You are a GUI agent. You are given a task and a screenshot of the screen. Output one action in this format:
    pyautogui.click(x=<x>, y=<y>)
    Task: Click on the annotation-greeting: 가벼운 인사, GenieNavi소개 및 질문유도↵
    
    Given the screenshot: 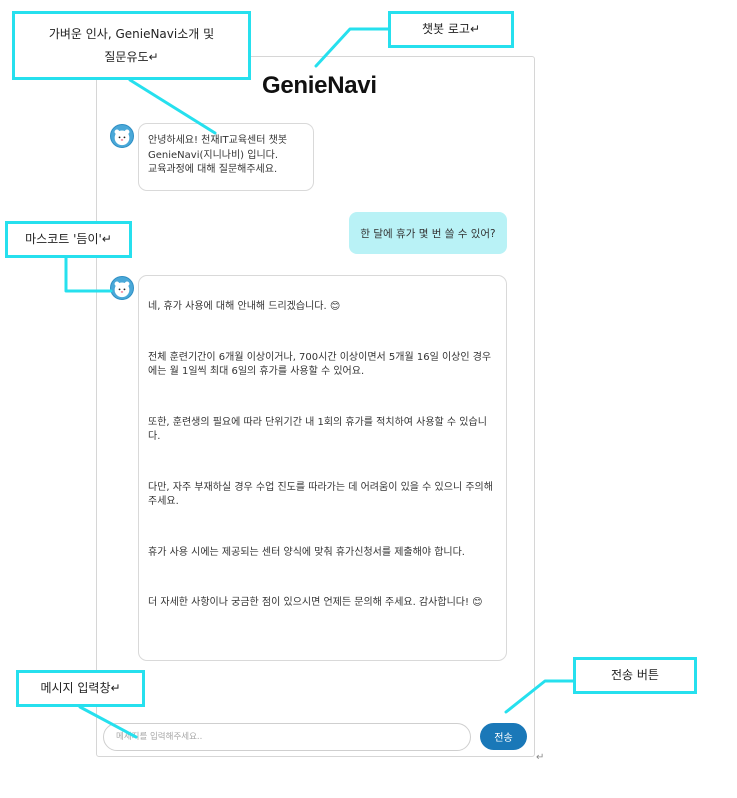 What is the action you would take?
    pyautogui.click(x=131, y=45)
    